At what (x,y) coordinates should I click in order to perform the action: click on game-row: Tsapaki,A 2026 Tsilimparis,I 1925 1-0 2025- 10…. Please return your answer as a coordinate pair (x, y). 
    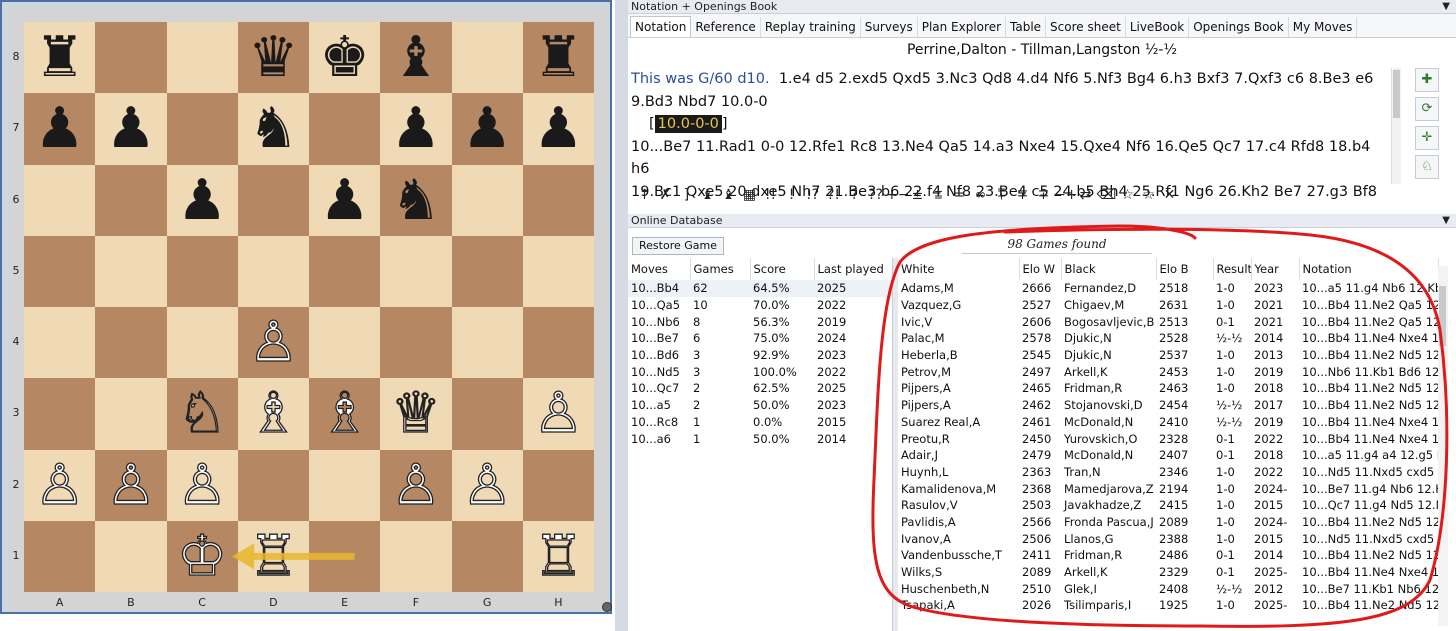
    Looking at the image, I should click on (1168, 605).